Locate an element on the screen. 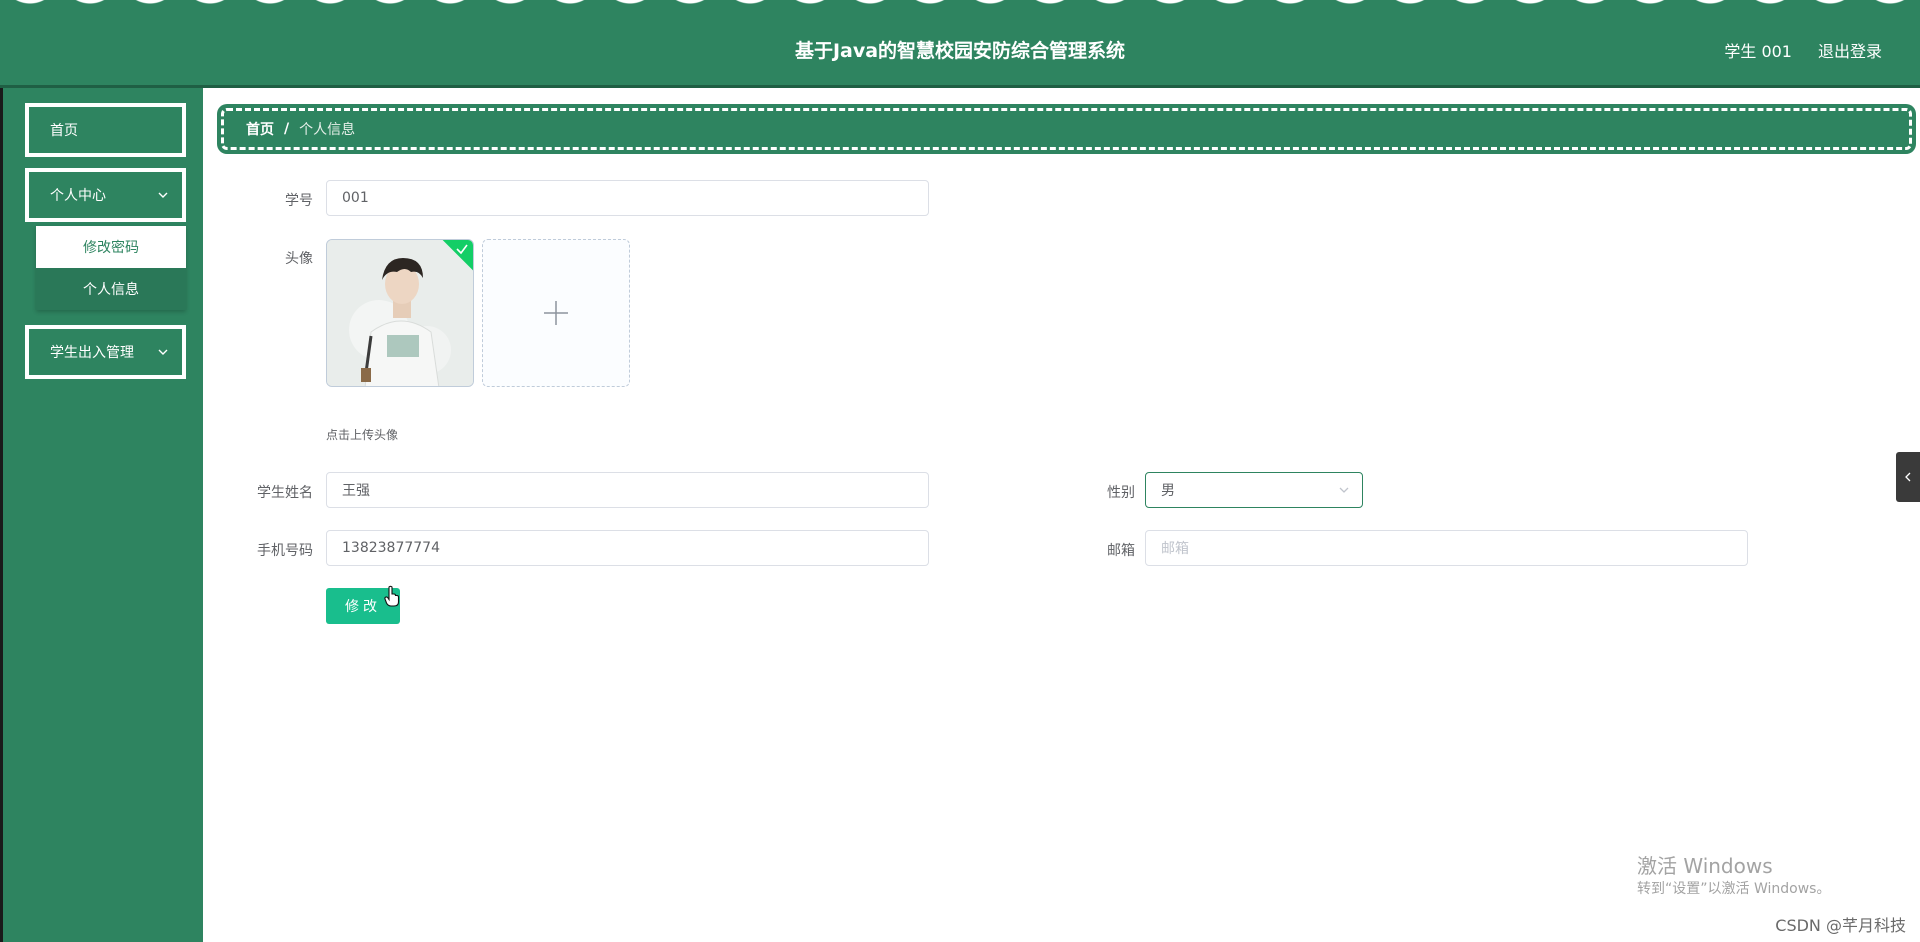 The image size is (1920, 942). email-label: 邮箱 is located at coordinates (1121, 551).